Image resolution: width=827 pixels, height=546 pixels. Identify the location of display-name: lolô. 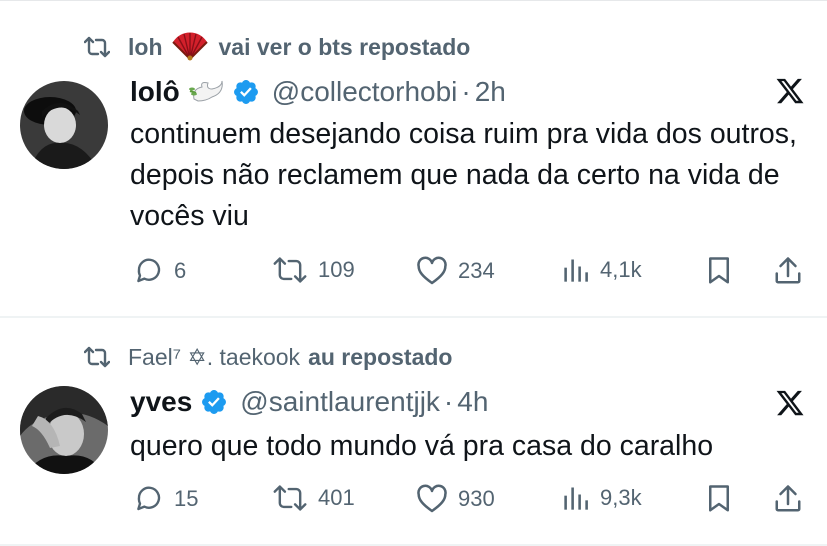
(155, 92).